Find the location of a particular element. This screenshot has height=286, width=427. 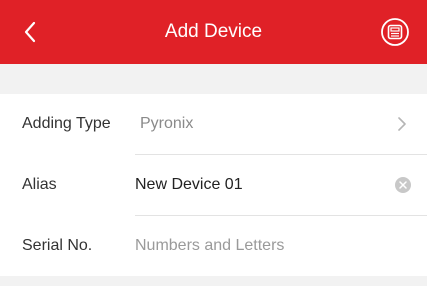

clear-icon is located at coordinates (403, 185).